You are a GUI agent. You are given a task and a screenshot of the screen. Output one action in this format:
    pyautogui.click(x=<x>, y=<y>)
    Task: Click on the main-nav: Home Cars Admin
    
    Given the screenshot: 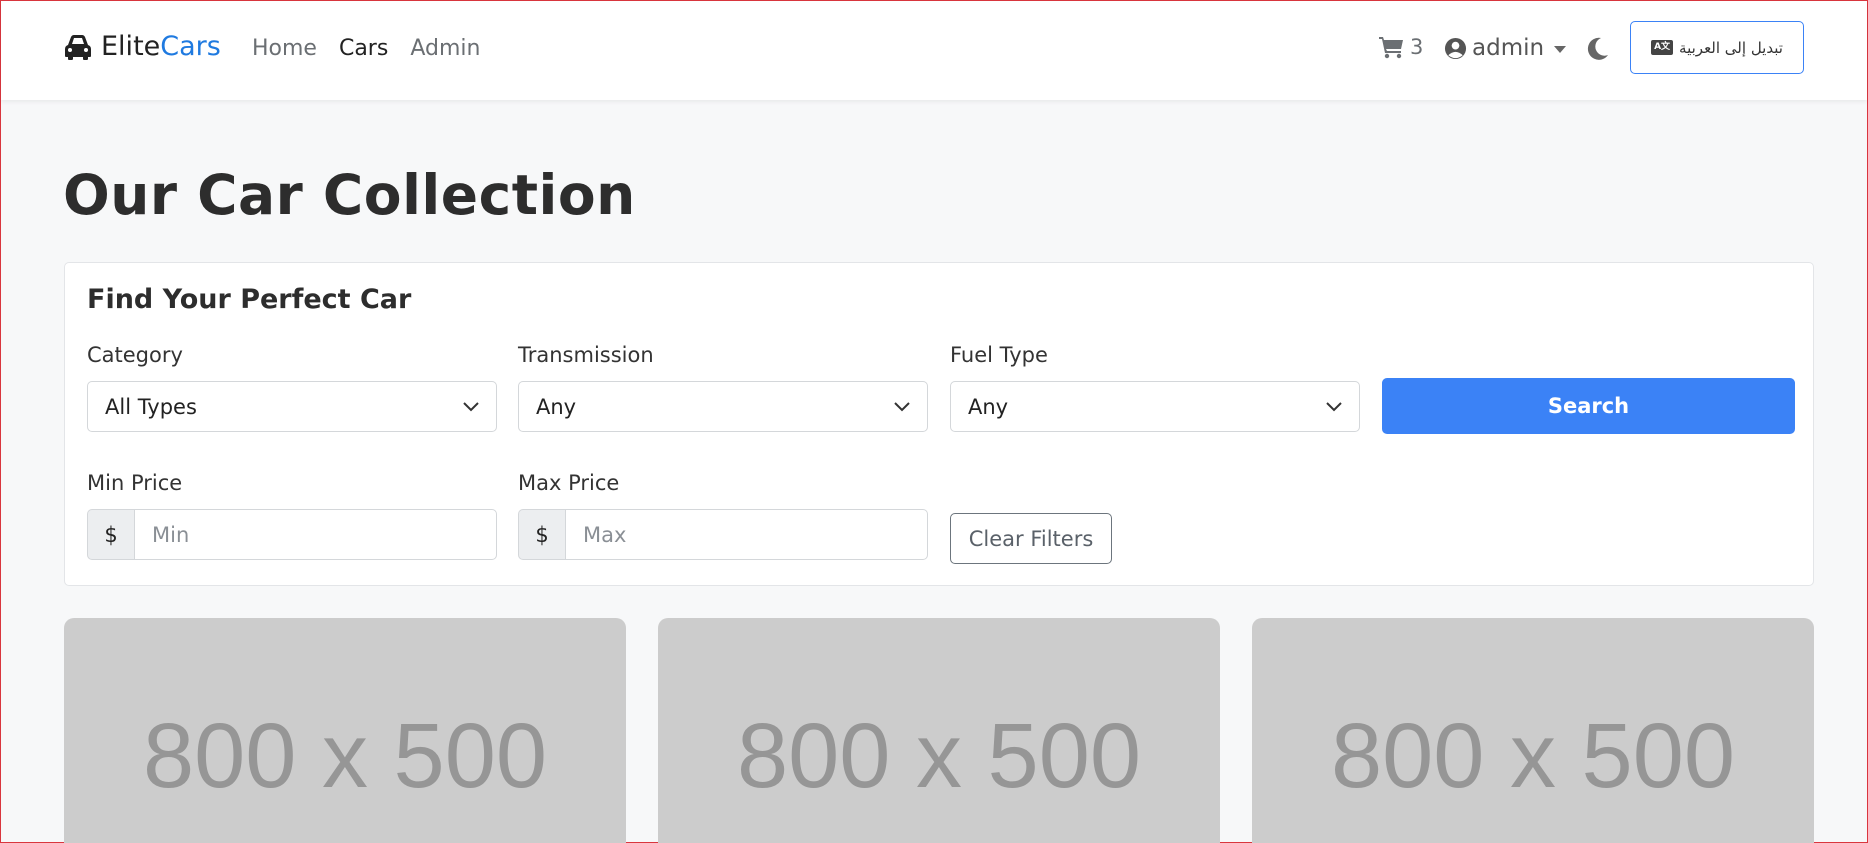 What is the action you would take?
    pyautogui.click(x=366, y=48)
    